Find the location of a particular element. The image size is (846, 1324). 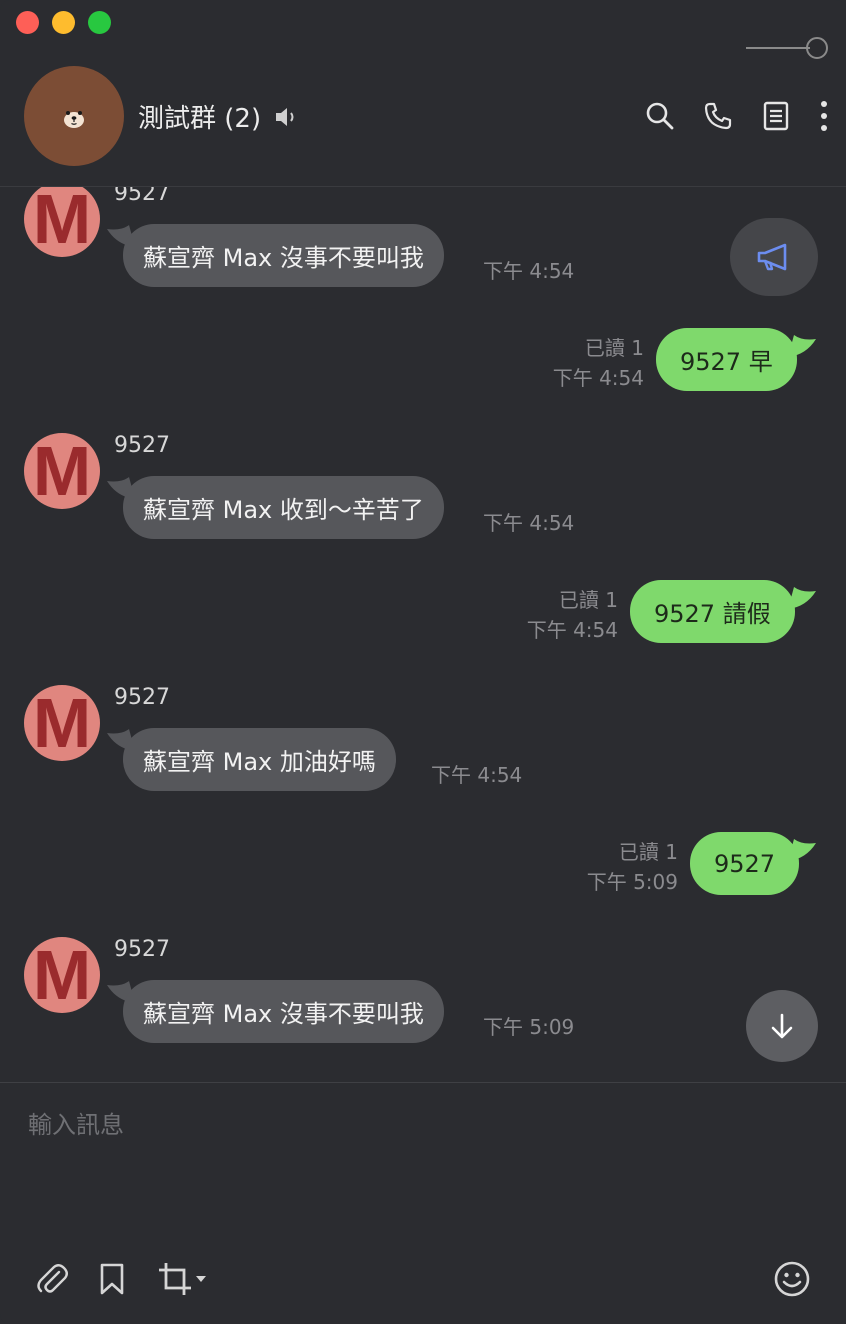

message-bubble: 蘇宣齊 Max 收到～辛苦了 is located at coordinates (283, 507).